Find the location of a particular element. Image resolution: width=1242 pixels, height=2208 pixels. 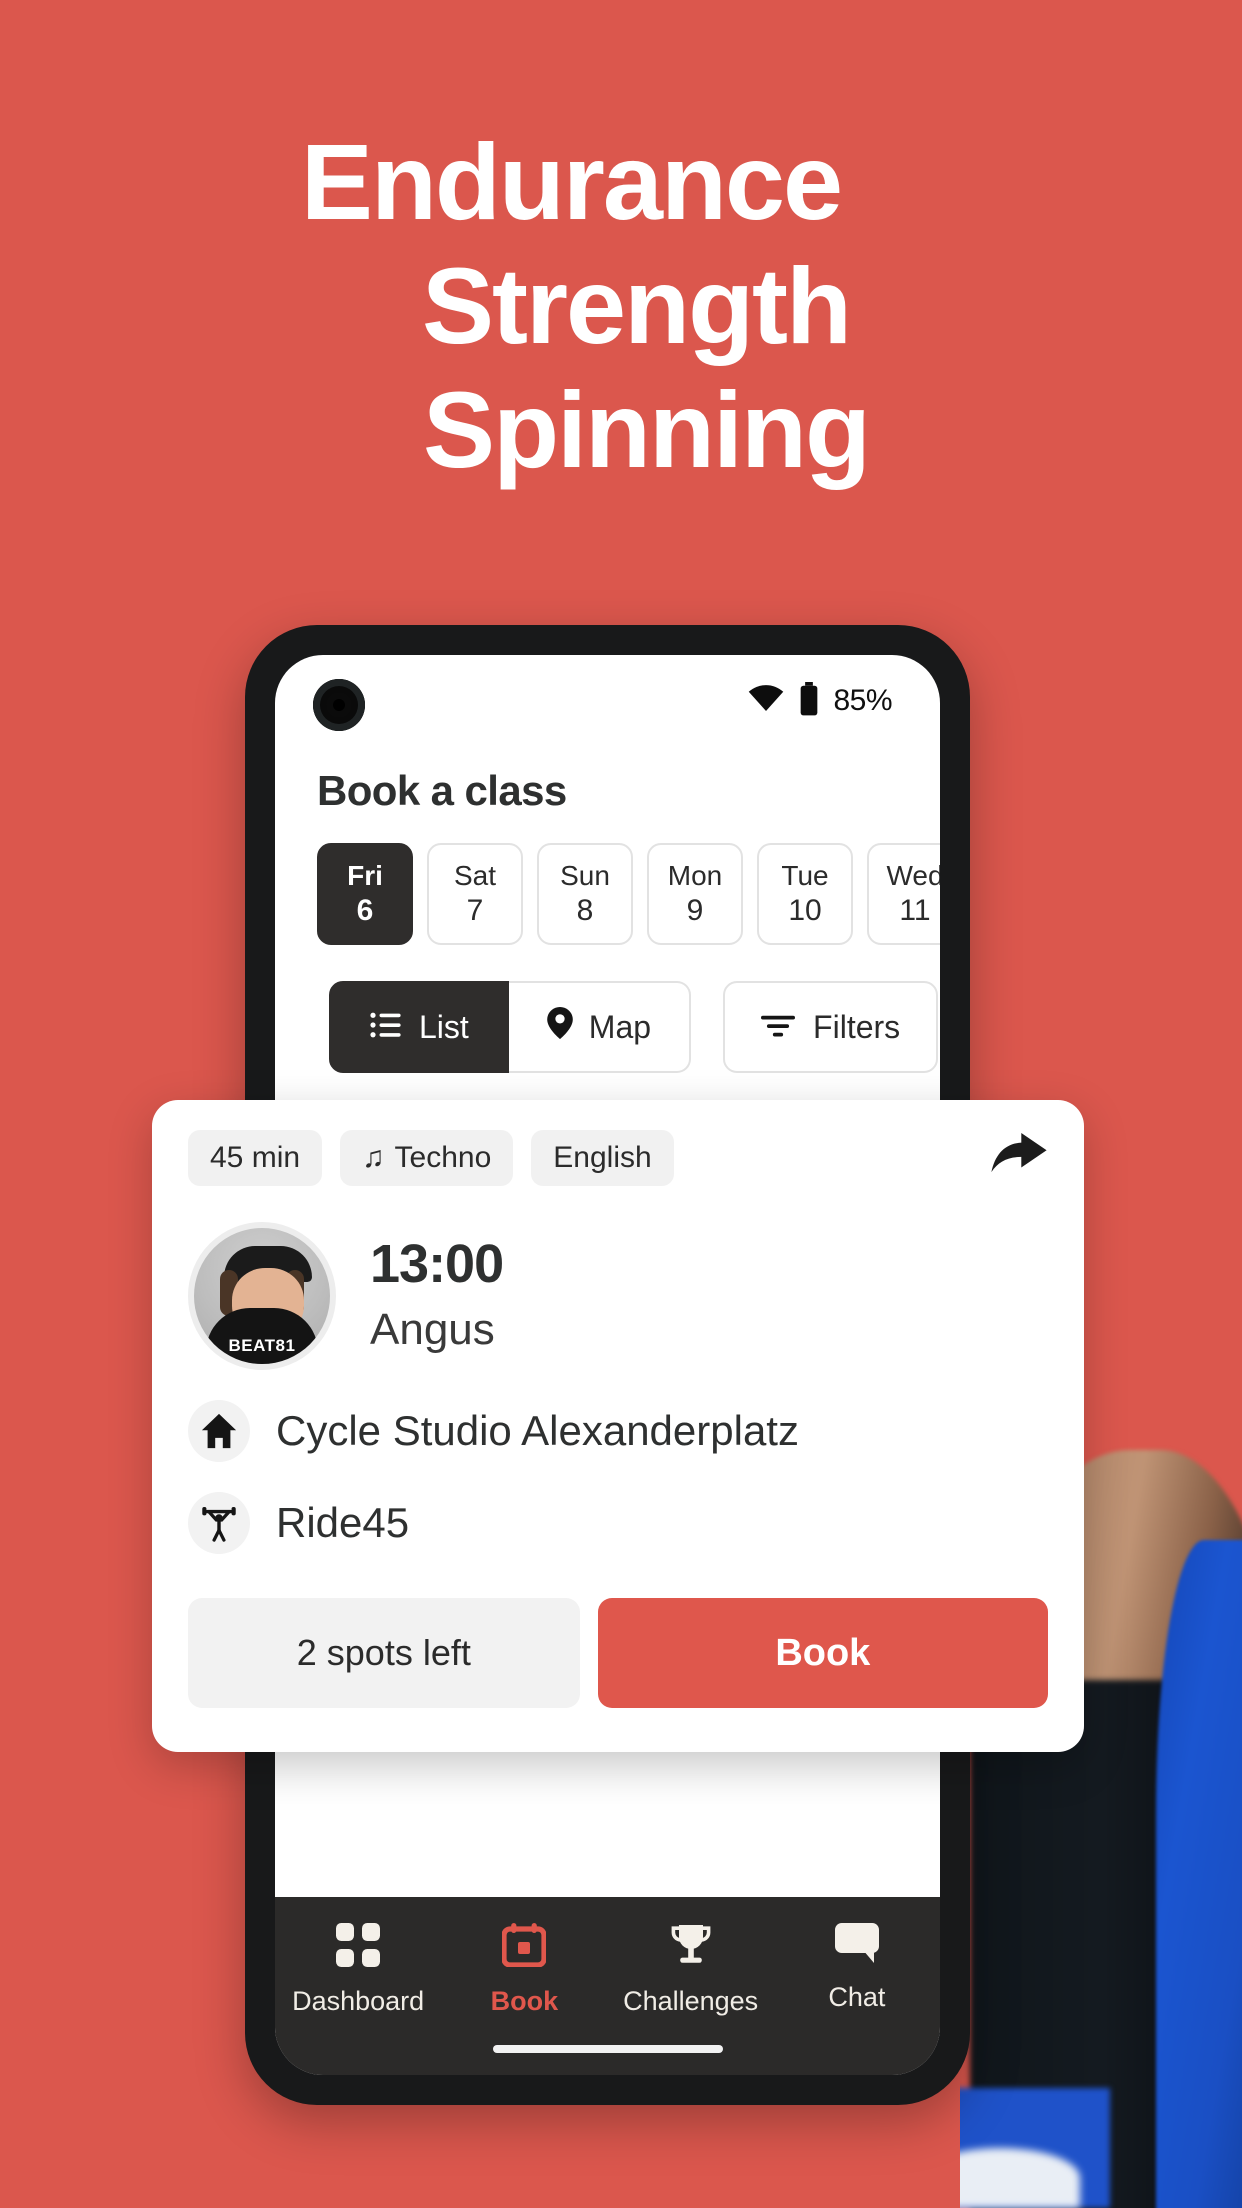

view-toggle: List Map is located at coordinates (510, 1027).